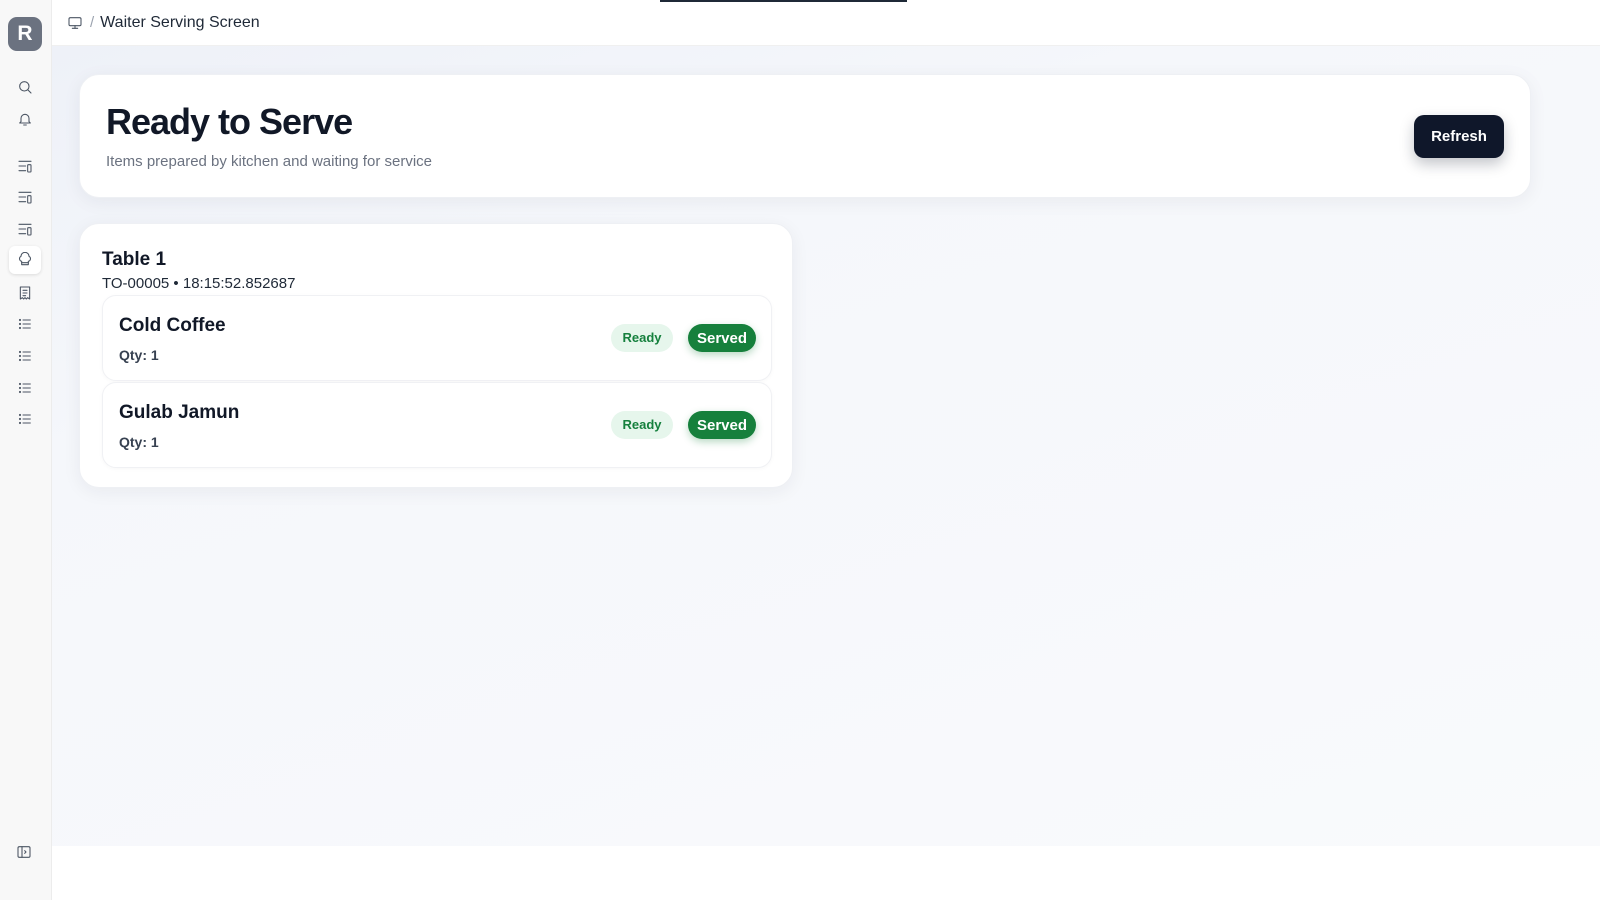  I want to click on monitor-icon, so click(75, 23).